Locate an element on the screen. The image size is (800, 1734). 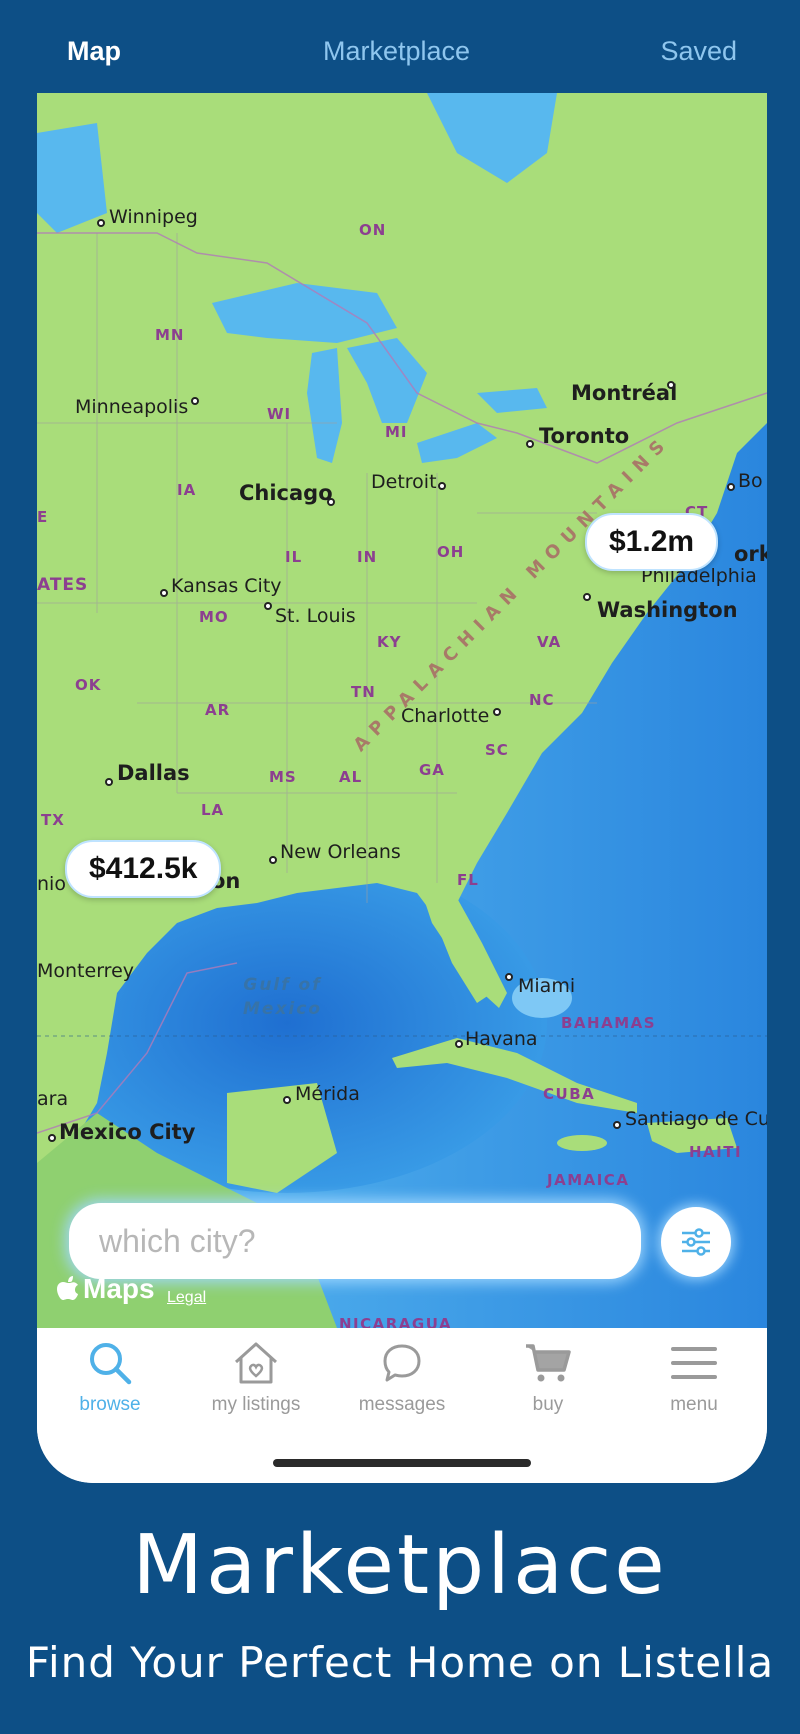
city-label-winnipeg: Winnipeg is located at coordinates (153, 217).